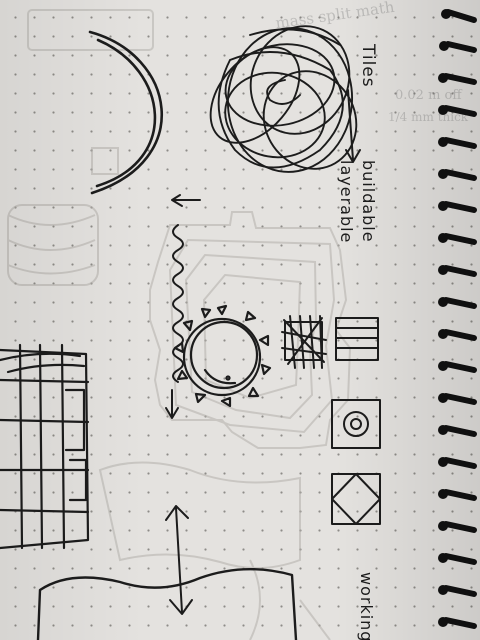  I want to click on concentric-square, so click(356, 424).